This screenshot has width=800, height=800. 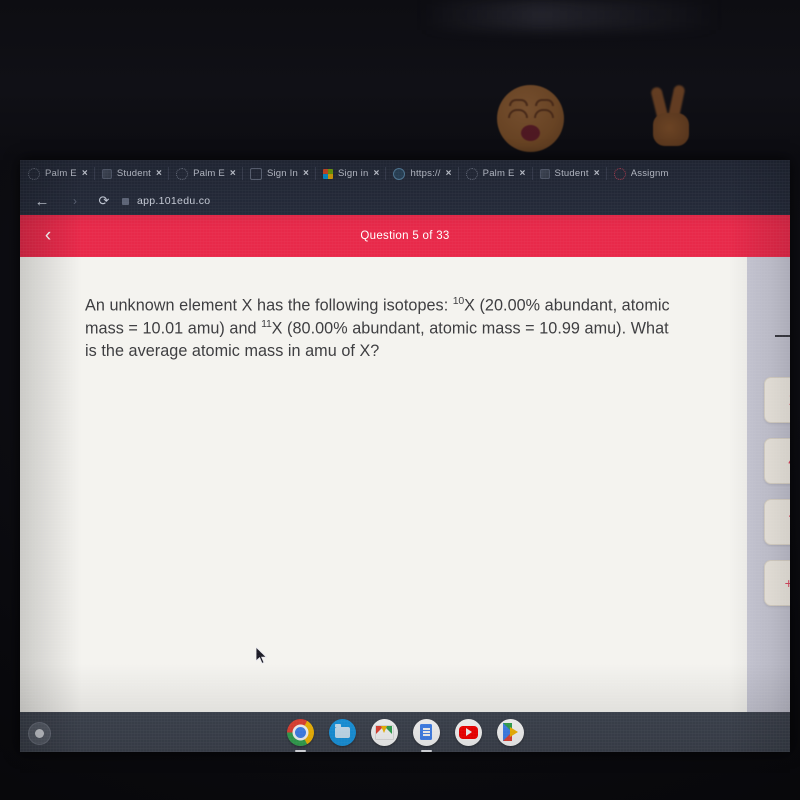 I want to click on tab-label: Assignm, so click(x=649, y=173).